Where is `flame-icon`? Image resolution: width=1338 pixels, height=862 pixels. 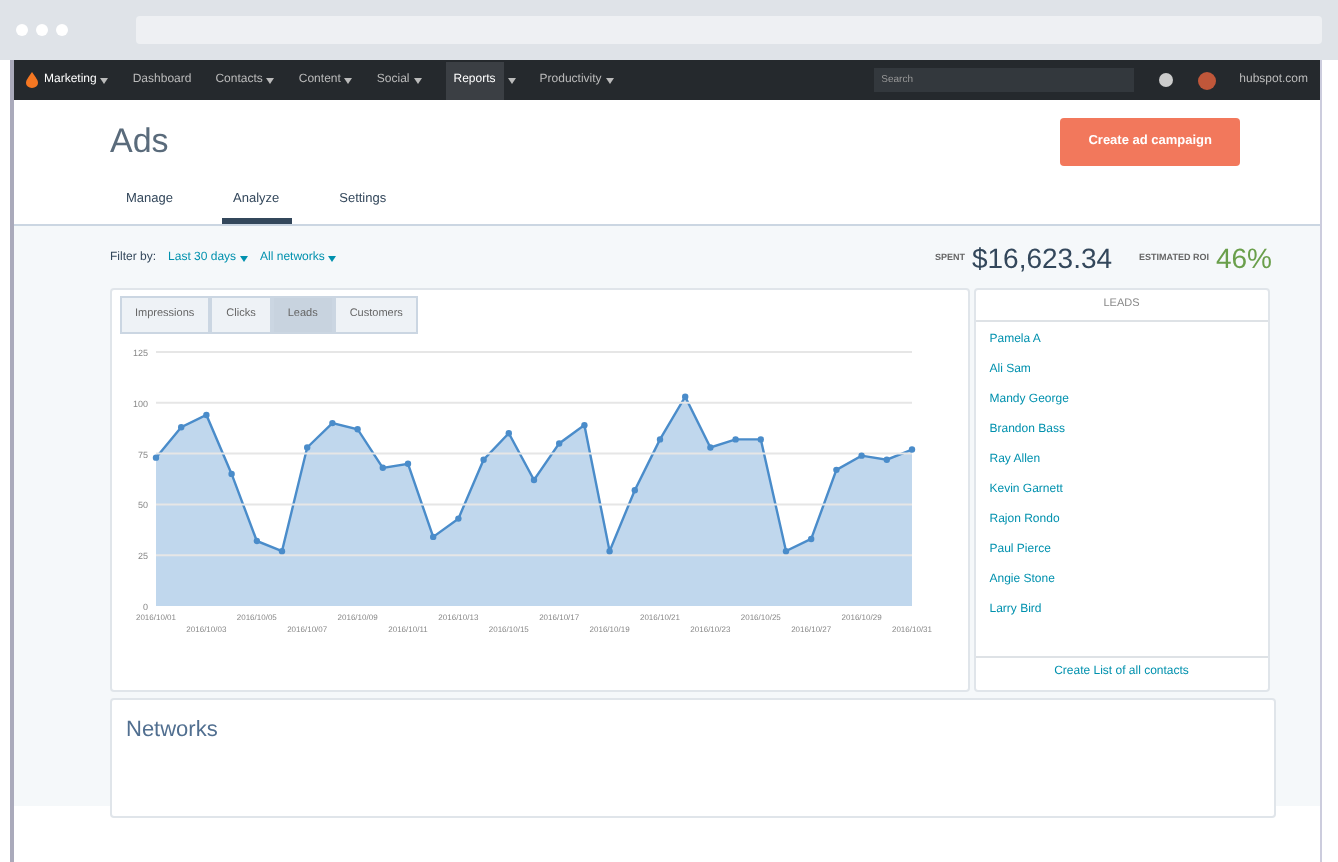
flame-icon is located at coordinates (32, 80).